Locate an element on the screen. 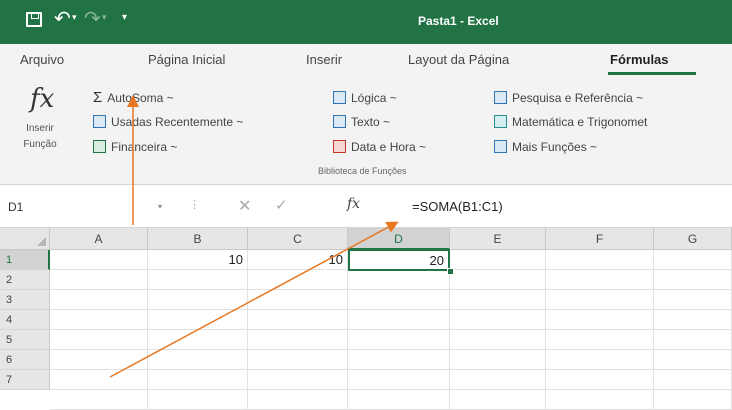 The image size is (732, 410). cancel-icon: ✕ is located at coordinates (244, 206).